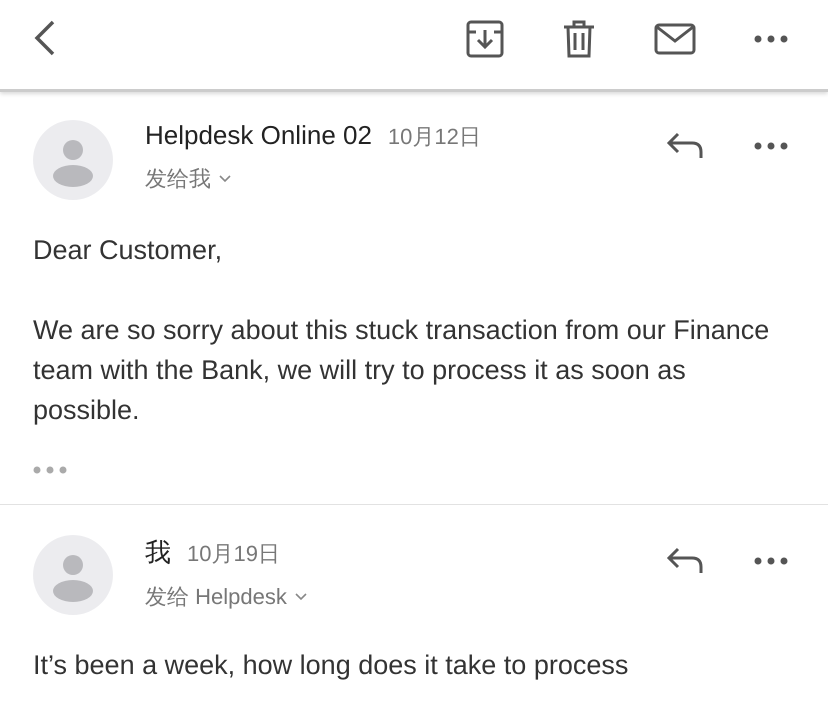  I want to click on message-paragraph: It’s been a week, how long does it take to process, so click(331, 665).